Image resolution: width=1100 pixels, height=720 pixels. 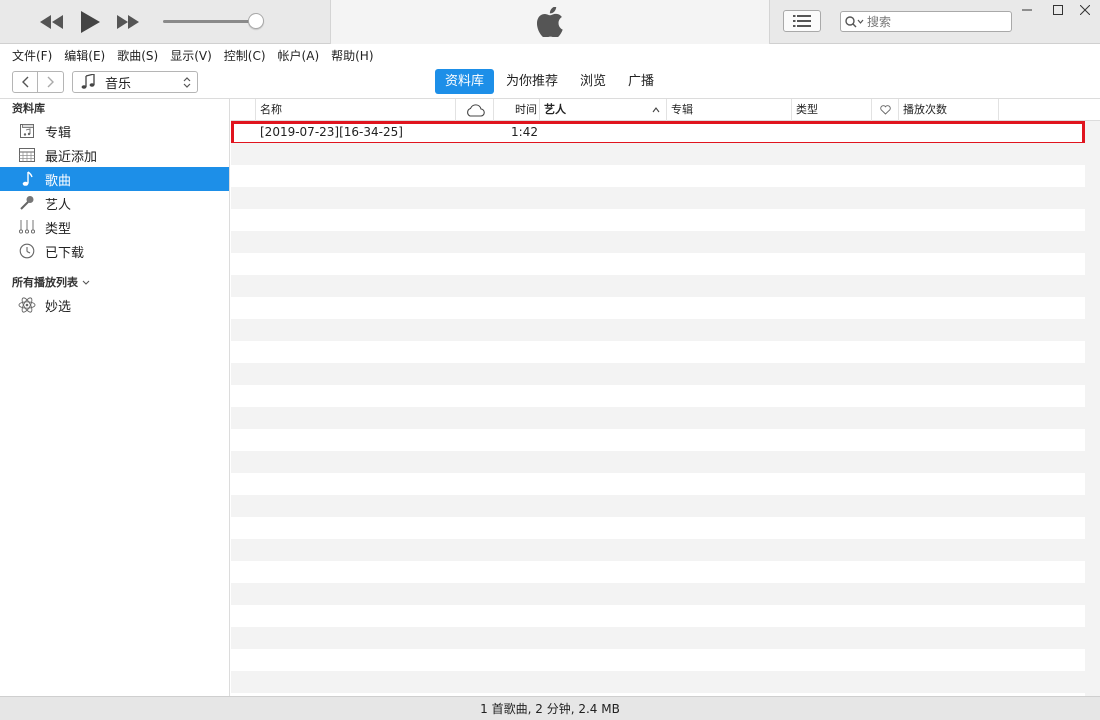 I want to click on menu-file: 文件(F), so click(x=32, y=55).